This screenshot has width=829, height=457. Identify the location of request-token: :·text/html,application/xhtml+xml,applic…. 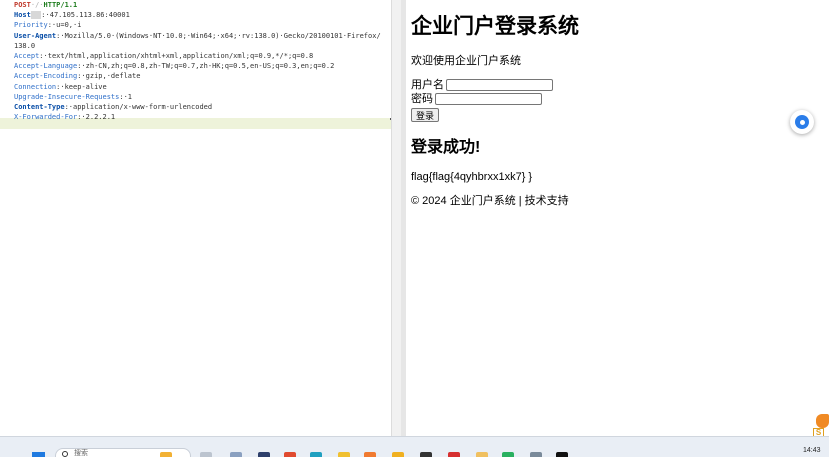
(176, 55).